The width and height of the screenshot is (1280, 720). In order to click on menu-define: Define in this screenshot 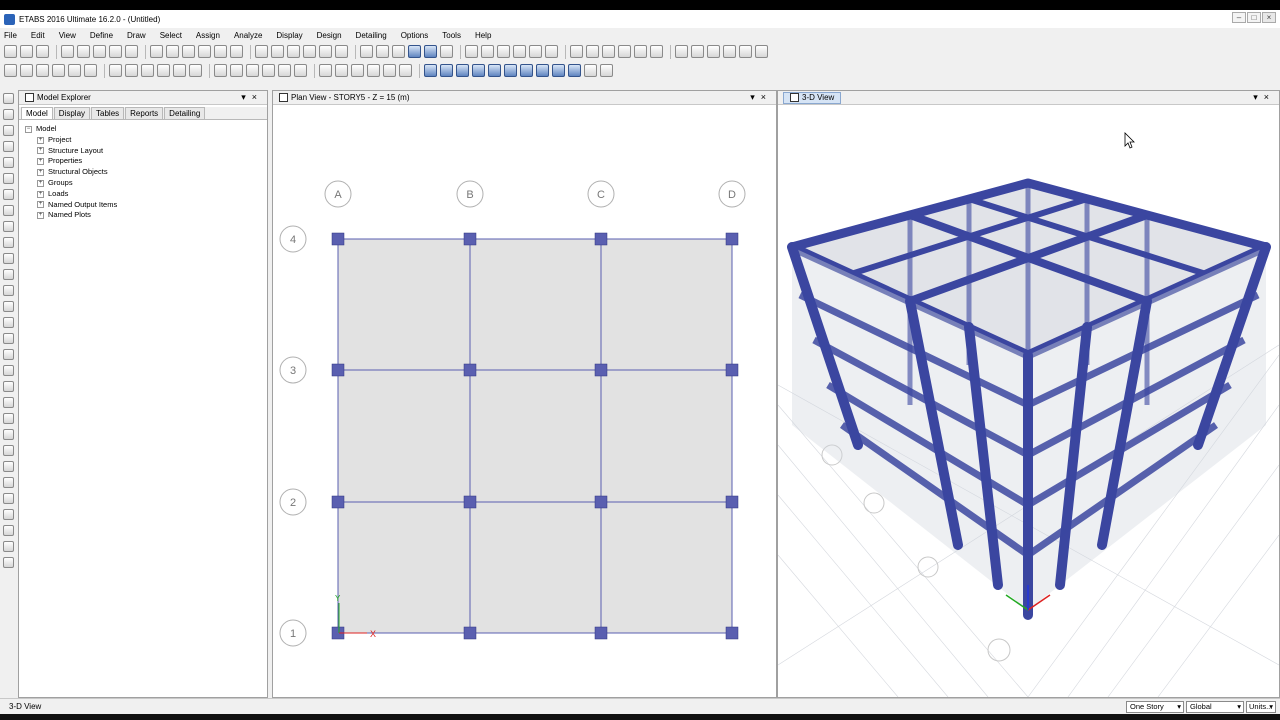, I will do `click(101, 35)`.